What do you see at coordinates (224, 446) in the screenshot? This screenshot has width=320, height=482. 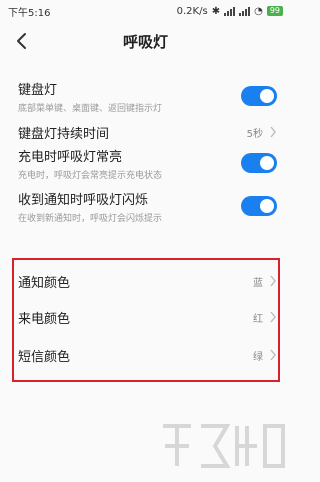 I see `watermark-logo` at bounding box center [224, 446].